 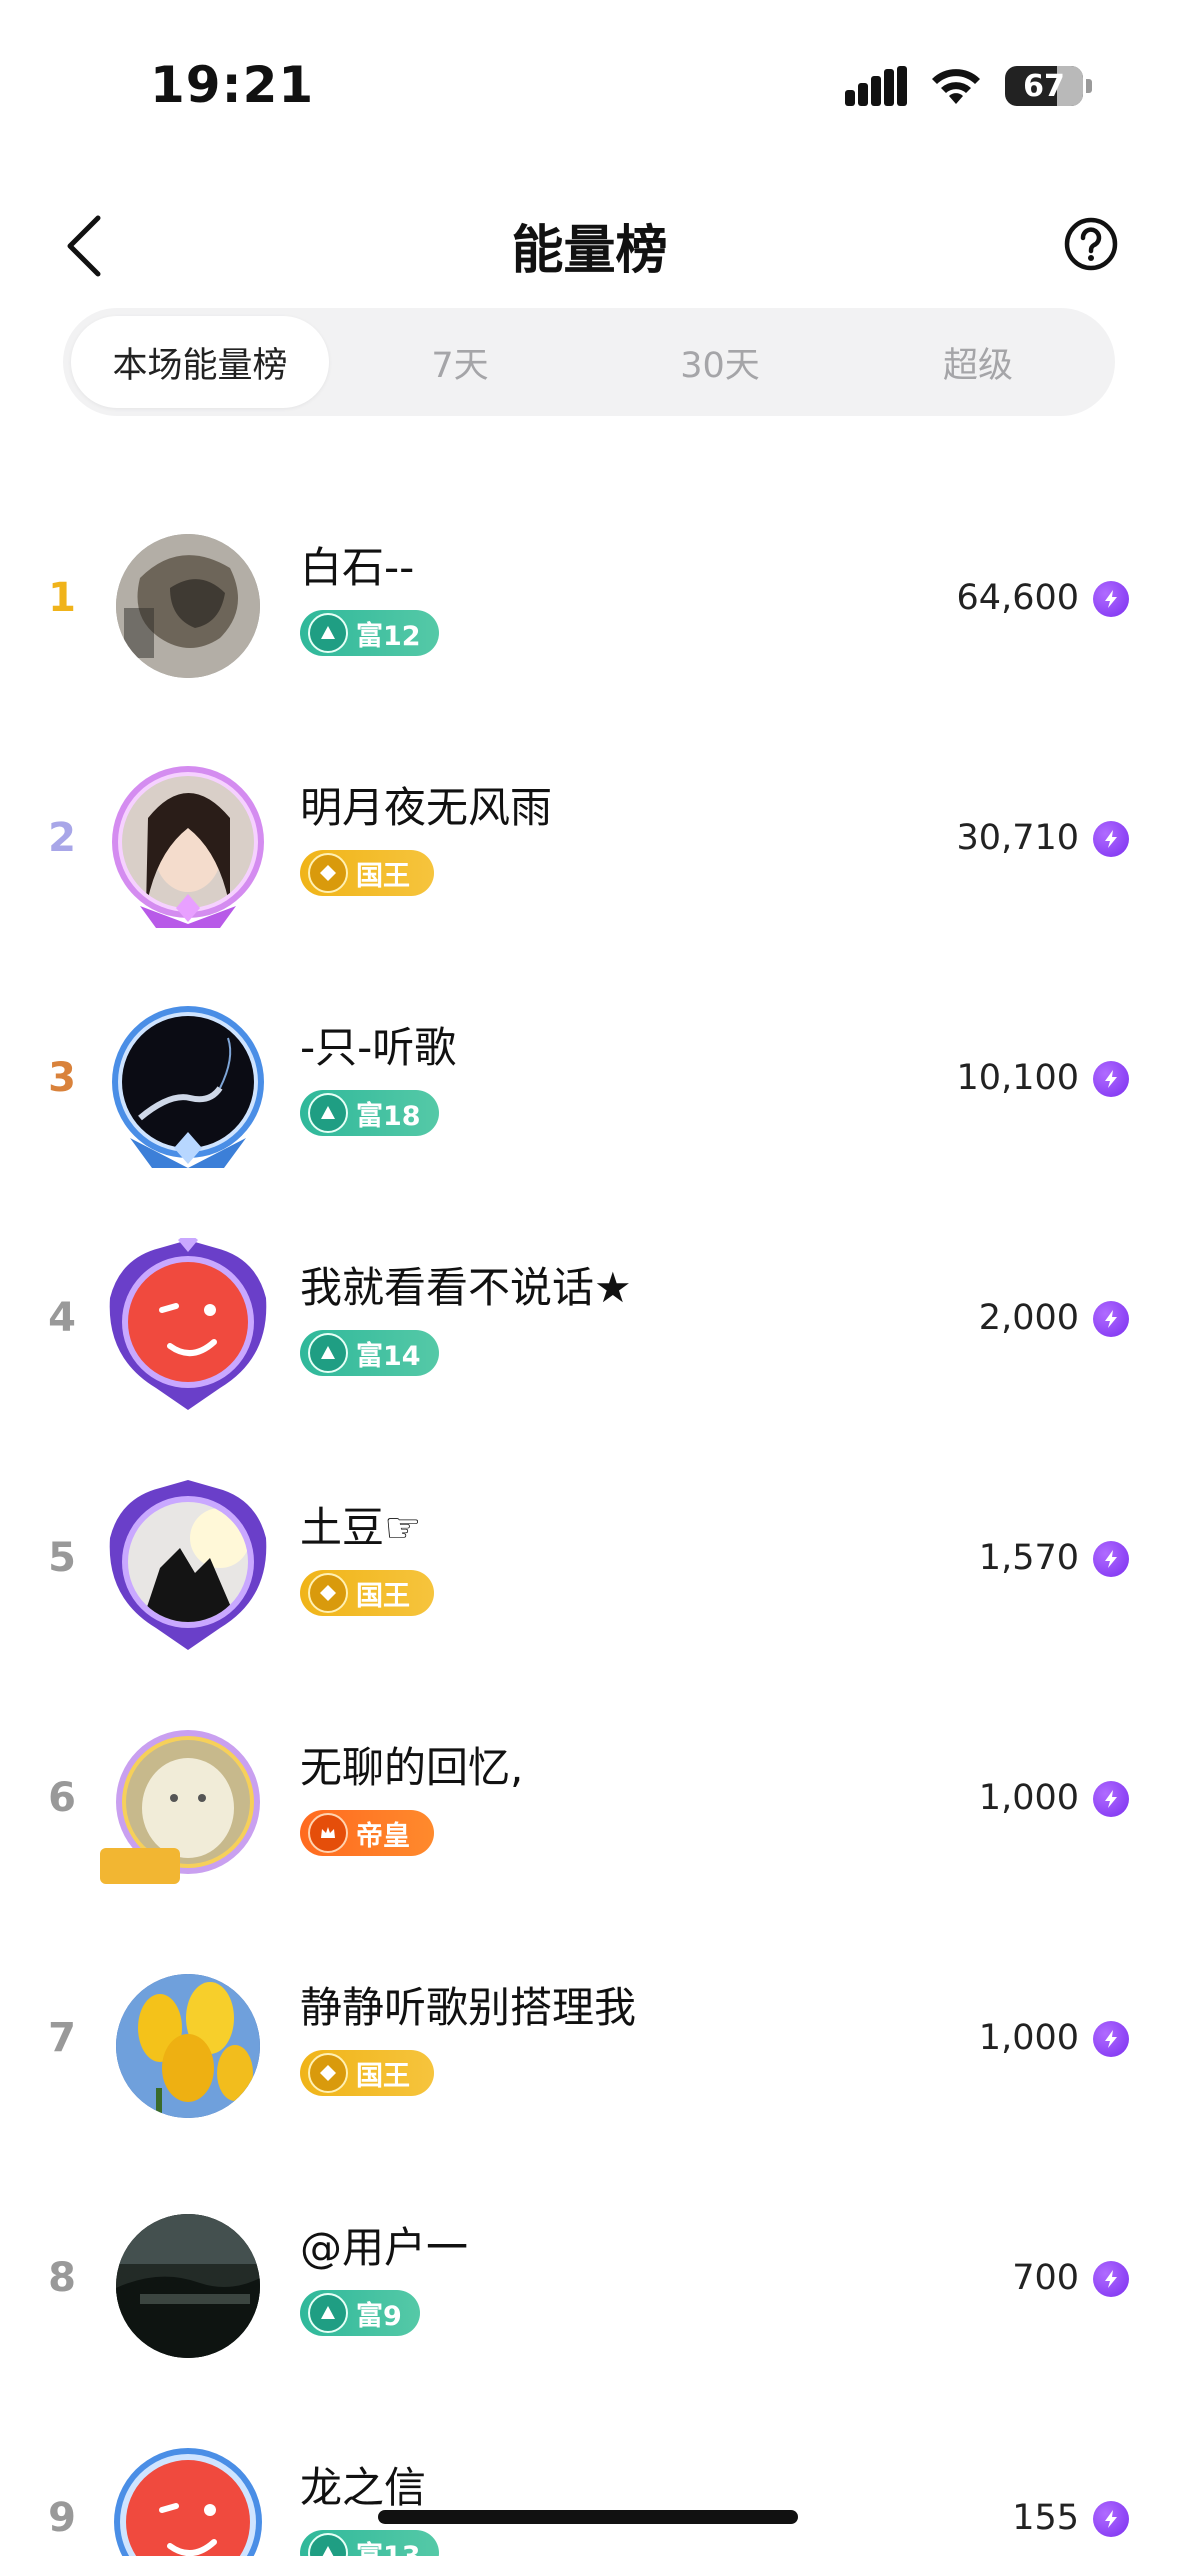 I want to click on tab-super: 超级, so click(x=978, y=362).